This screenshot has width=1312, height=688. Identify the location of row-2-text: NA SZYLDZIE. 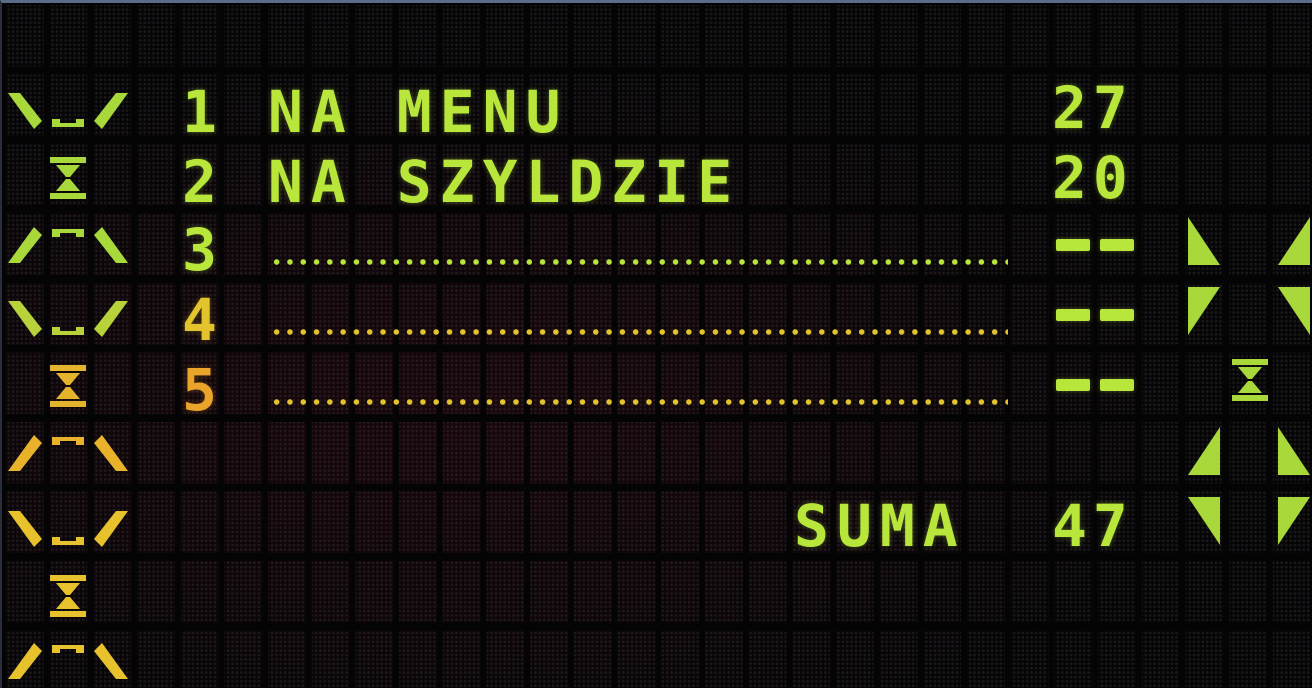
(504, 182).